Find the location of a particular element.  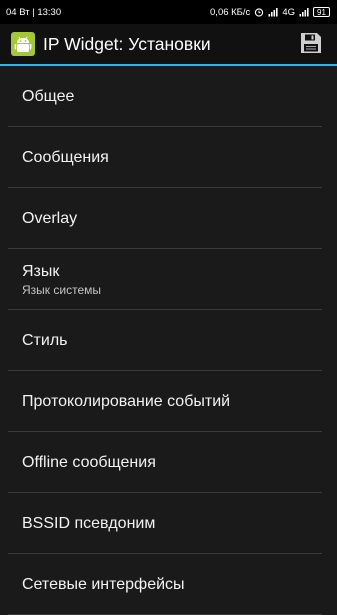

battery-level: 91 is located at coordinates (321, 12).